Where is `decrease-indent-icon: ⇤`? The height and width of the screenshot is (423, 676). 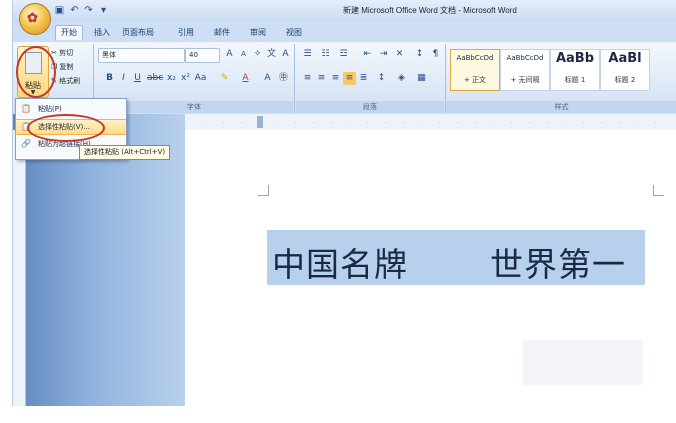
decrease-indent-icon: ⇤ is located at coordinates (367, 54).